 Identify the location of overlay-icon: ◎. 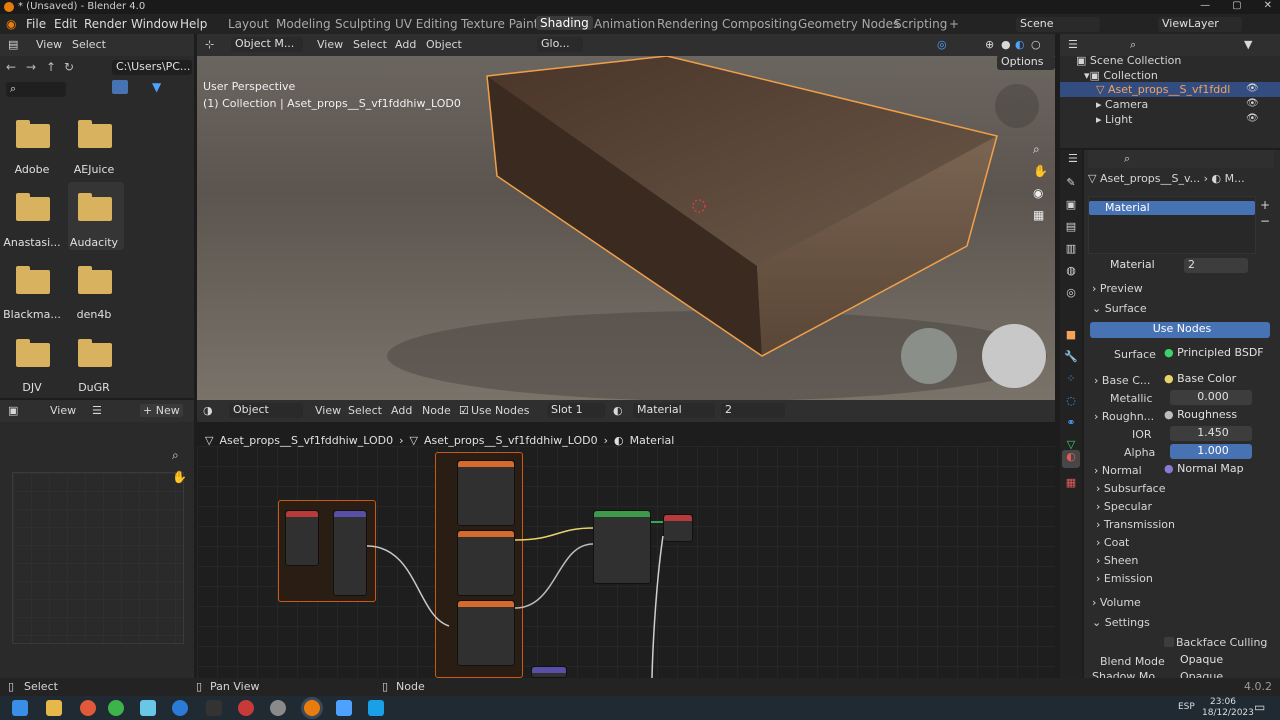
(942, 44).